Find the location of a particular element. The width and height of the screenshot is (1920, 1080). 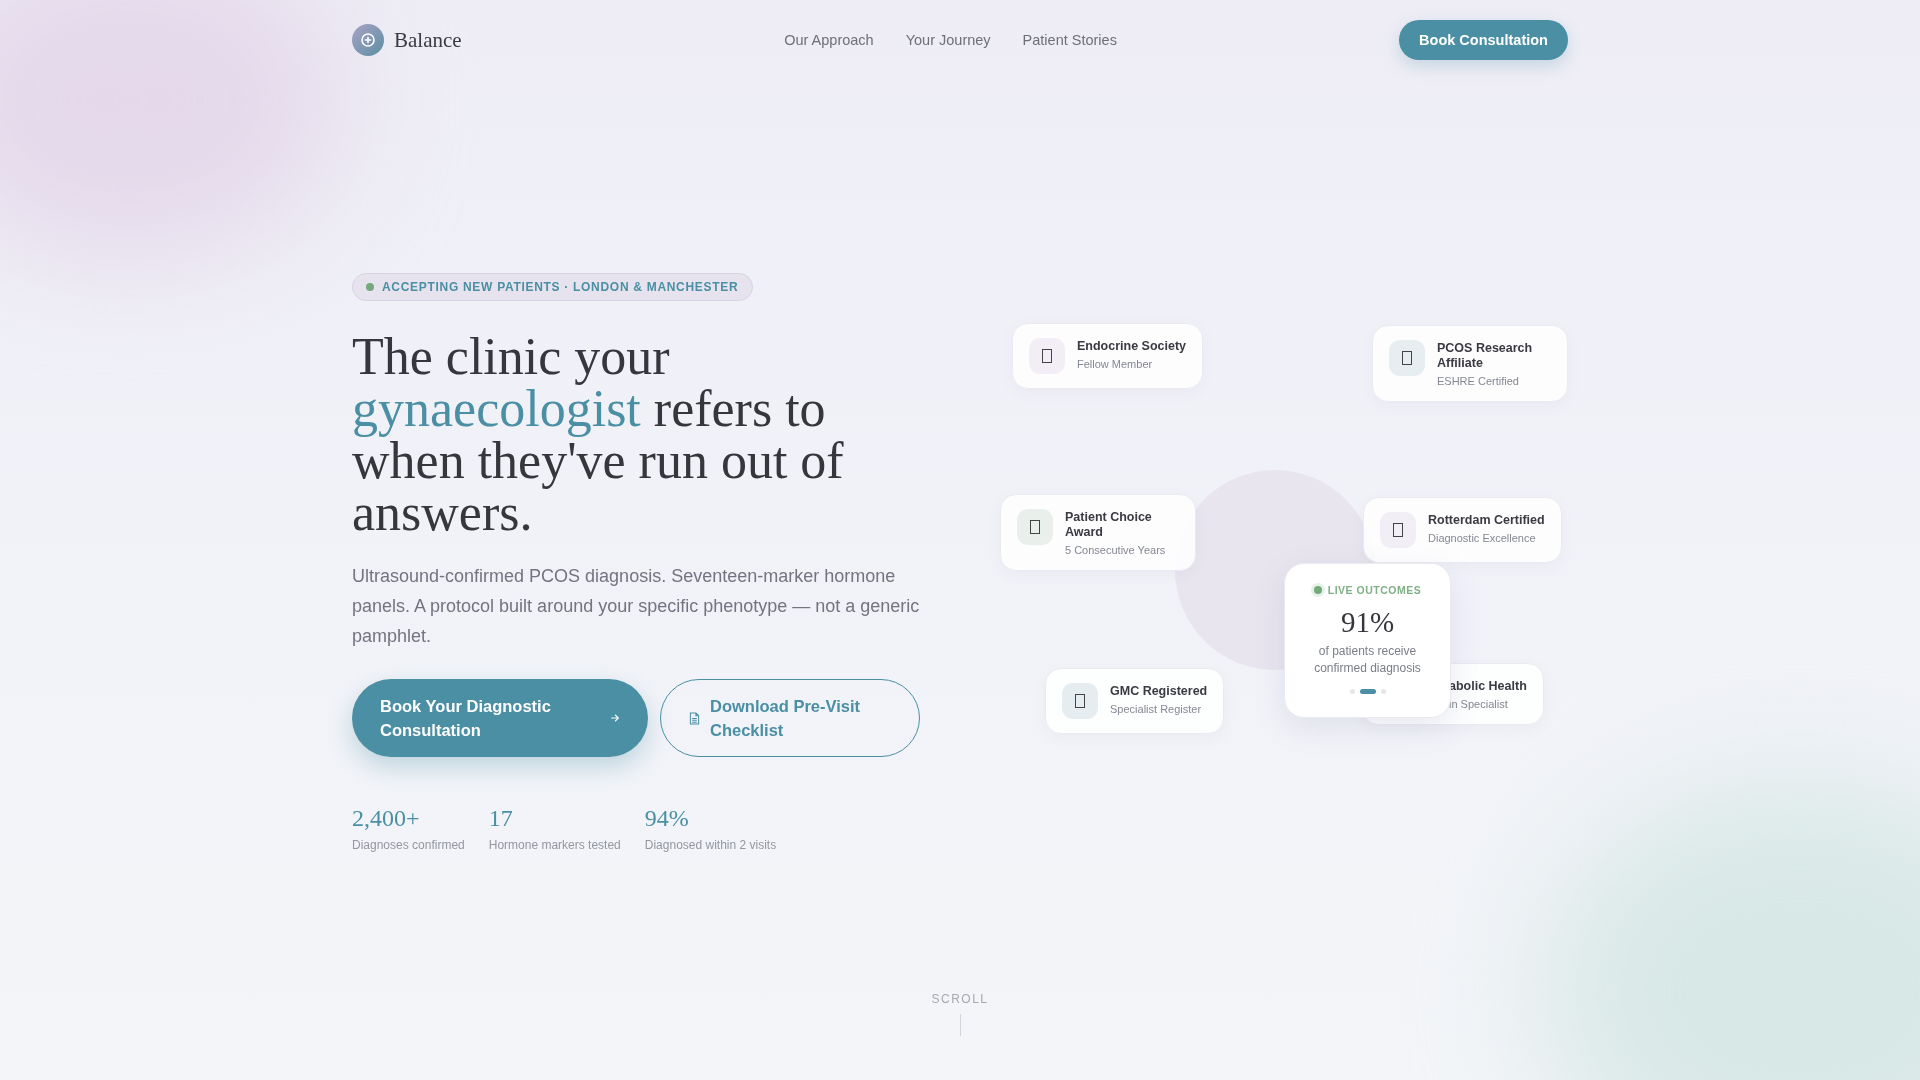

credential-subtitle: 5 Consecutive Years is located at coordinates (1116, 550).